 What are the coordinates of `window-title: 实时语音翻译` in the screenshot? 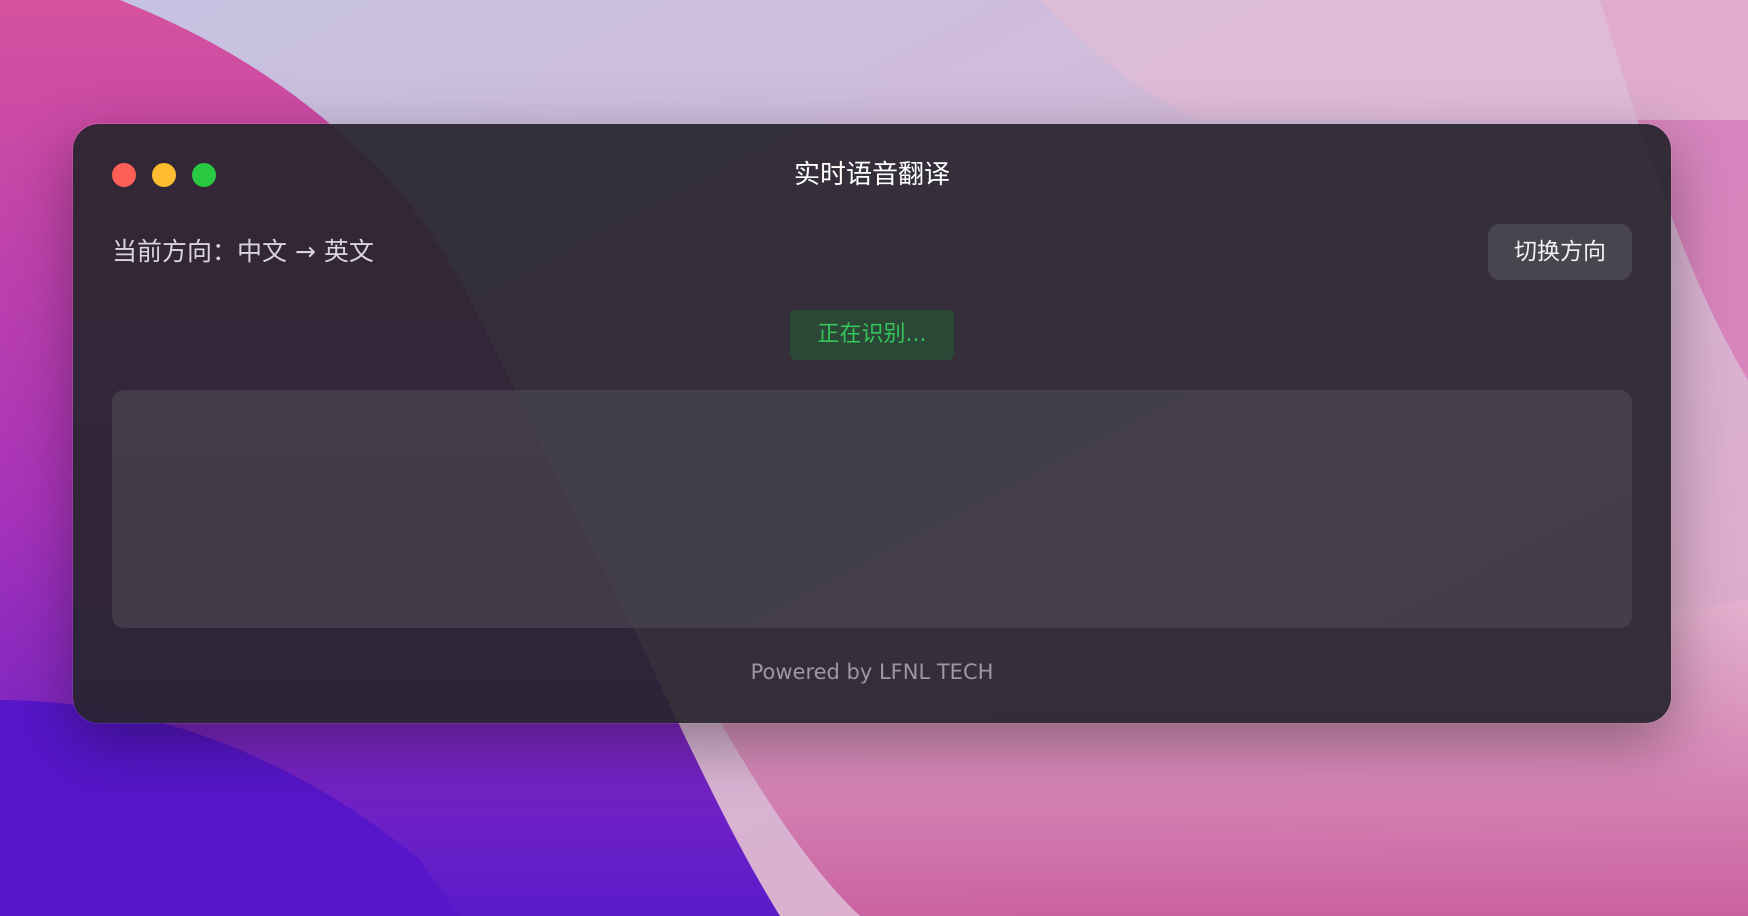 It's located at (871, 175).